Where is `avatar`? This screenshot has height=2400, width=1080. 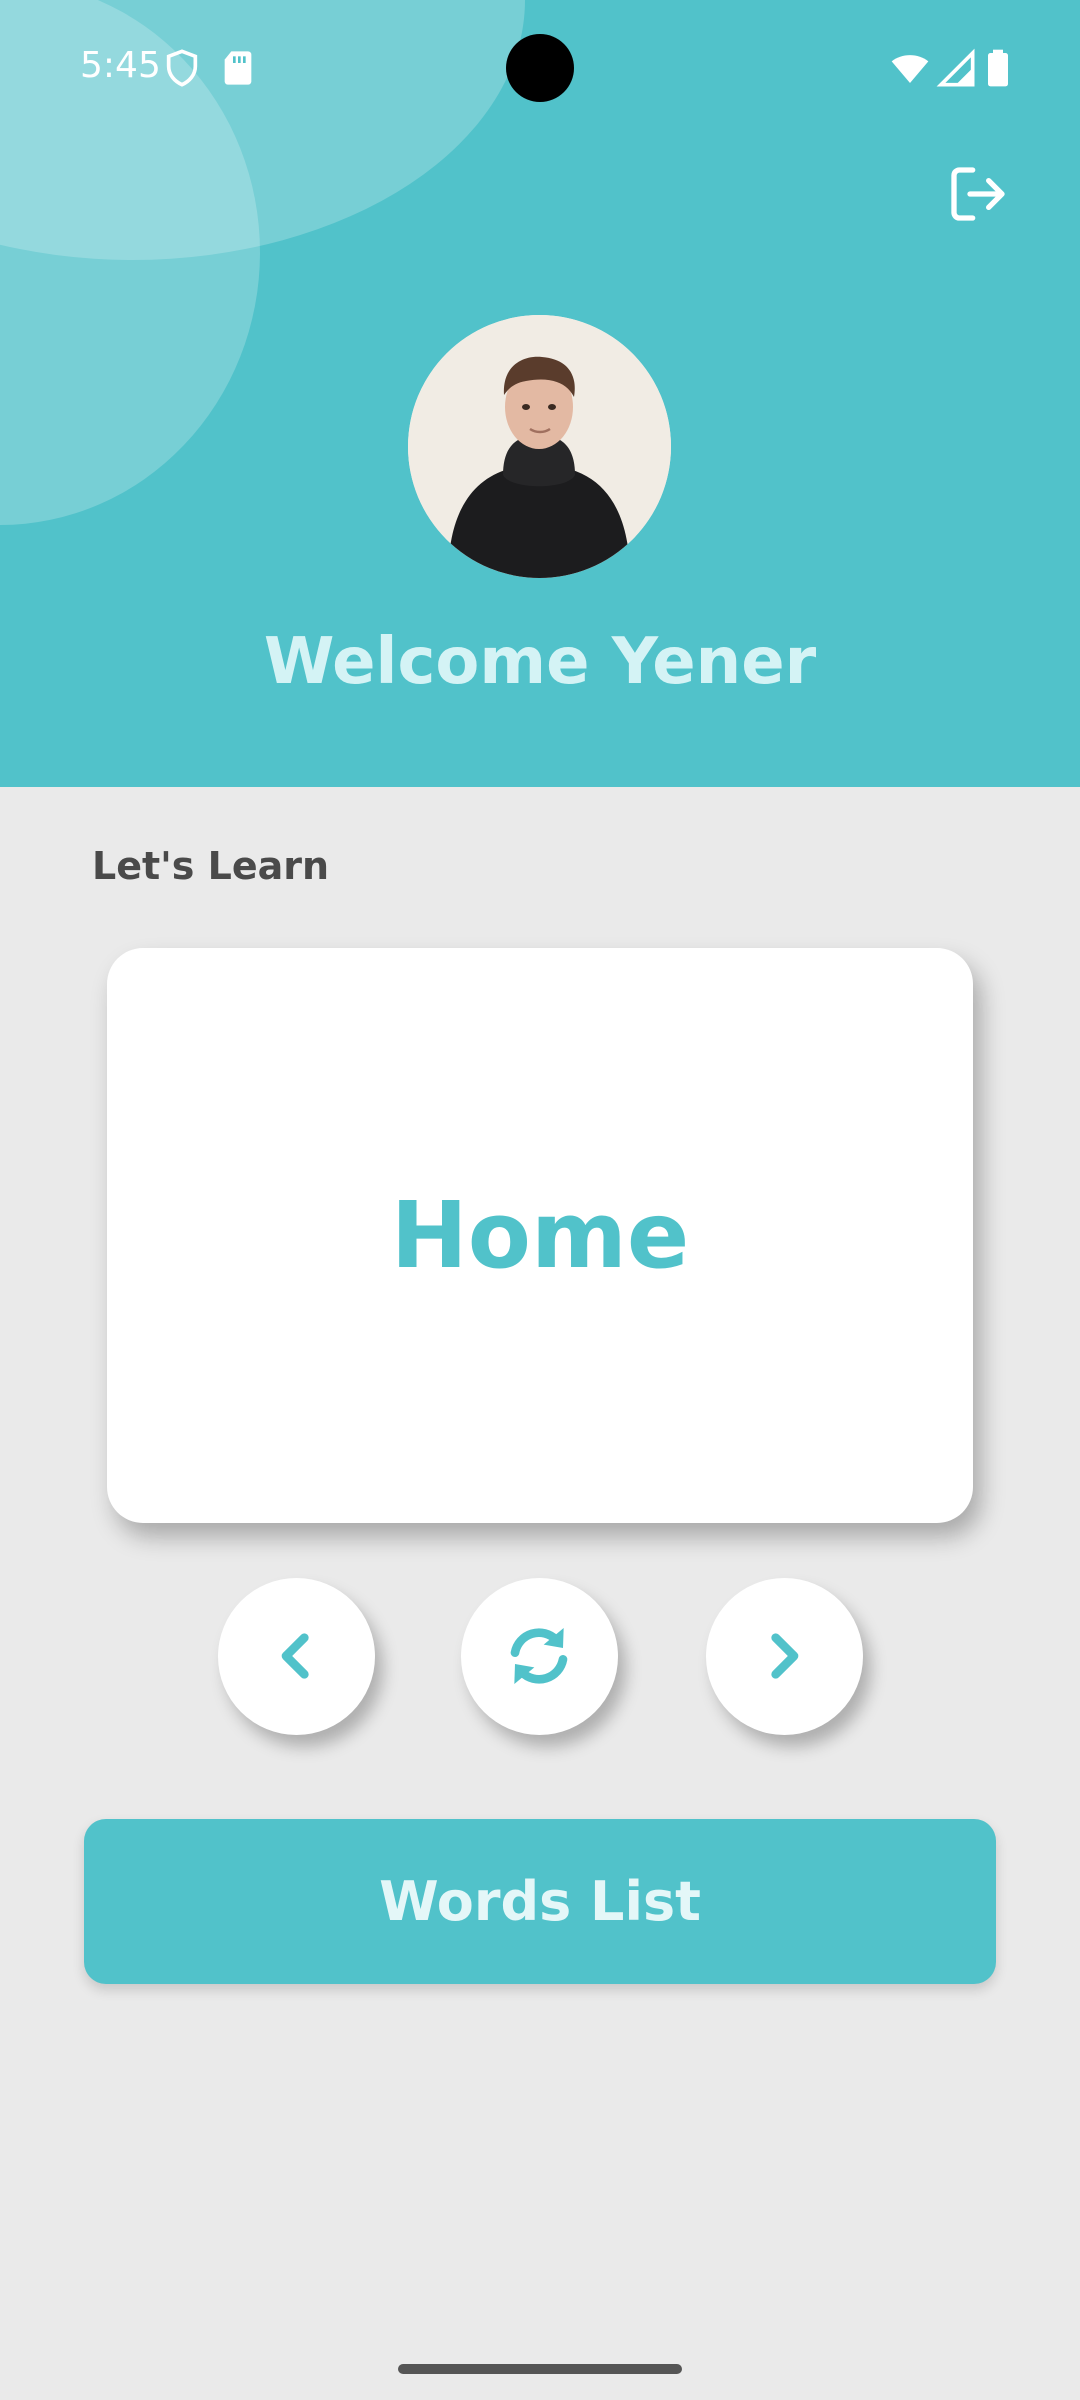
avatar is located at coordinates (539, 446).